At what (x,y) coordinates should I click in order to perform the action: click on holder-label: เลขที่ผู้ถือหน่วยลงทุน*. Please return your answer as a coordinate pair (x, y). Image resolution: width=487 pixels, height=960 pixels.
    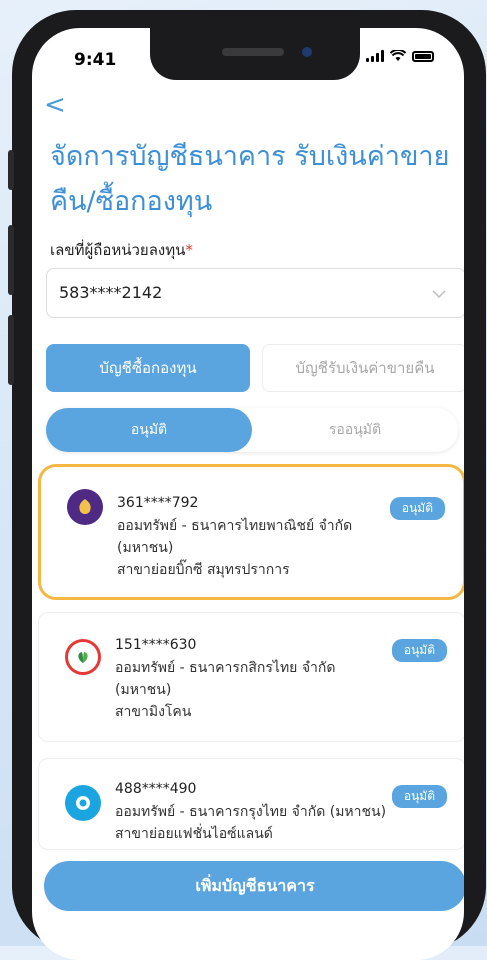
    Looking at the image, I should click on (121, 250).